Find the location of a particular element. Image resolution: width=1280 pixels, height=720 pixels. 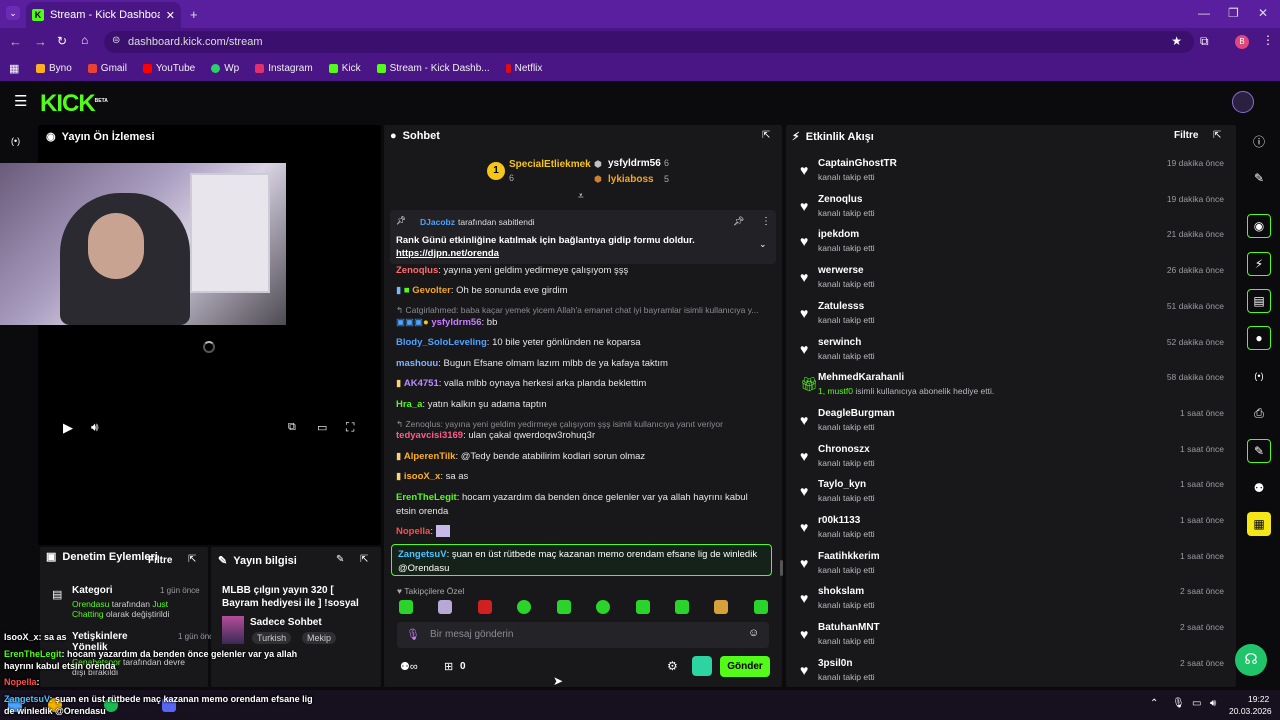

unpin-icon: 📌︎ is located at coordinates (738, 221).